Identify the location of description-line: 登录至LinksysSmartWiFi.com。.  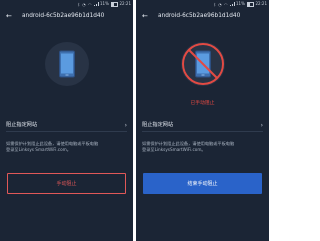
(174, 149).